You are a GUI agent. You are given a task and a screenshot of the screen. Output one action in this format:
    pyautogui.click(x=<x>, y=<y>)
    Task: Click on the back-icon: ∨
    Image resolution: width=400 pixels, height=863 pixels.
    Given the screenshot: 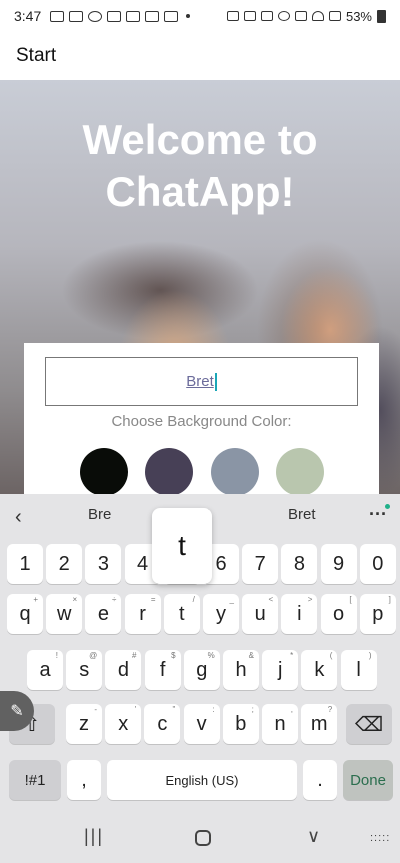 What is the action you would take?
    pyautogui.click(x=313, y=836)
    